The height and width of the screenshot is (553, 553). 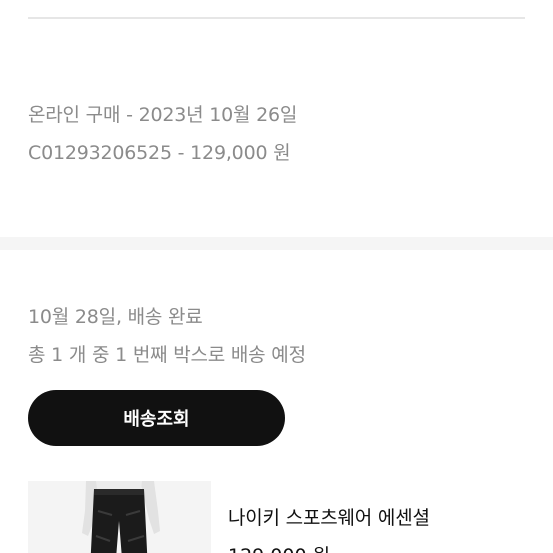 I want to click on order-number-total: C01293206525 - 129,000 원, so click(x=159, y=153).